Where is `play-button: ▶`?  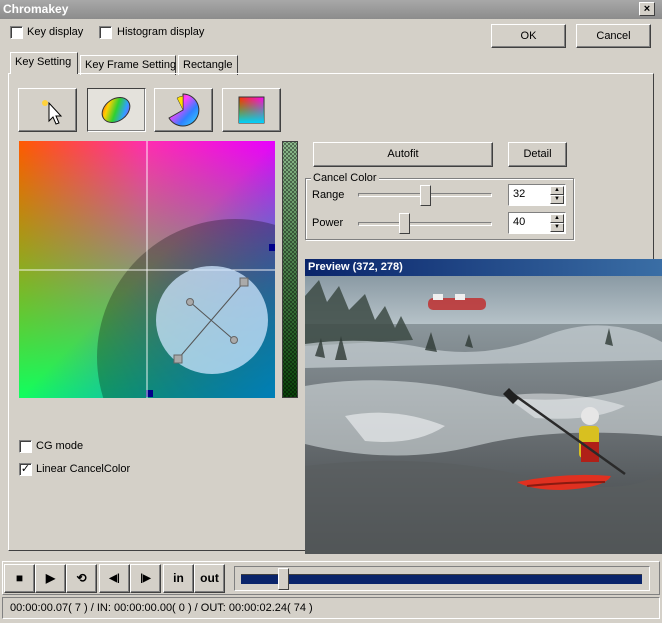
play-button: ▶ is located at coordinates (50, 578).